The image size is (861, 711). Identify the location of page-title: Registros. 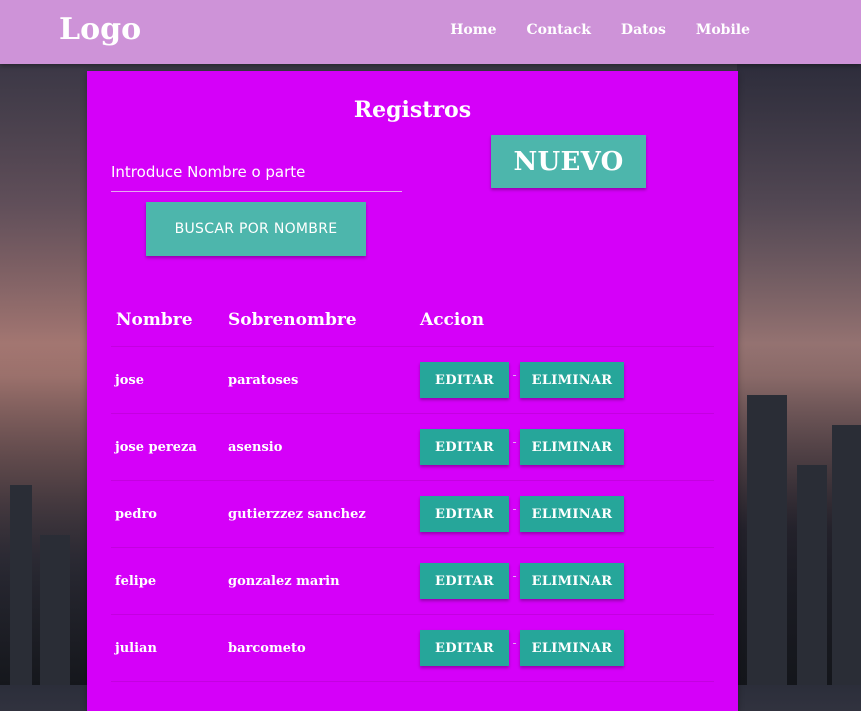
(412, 110).